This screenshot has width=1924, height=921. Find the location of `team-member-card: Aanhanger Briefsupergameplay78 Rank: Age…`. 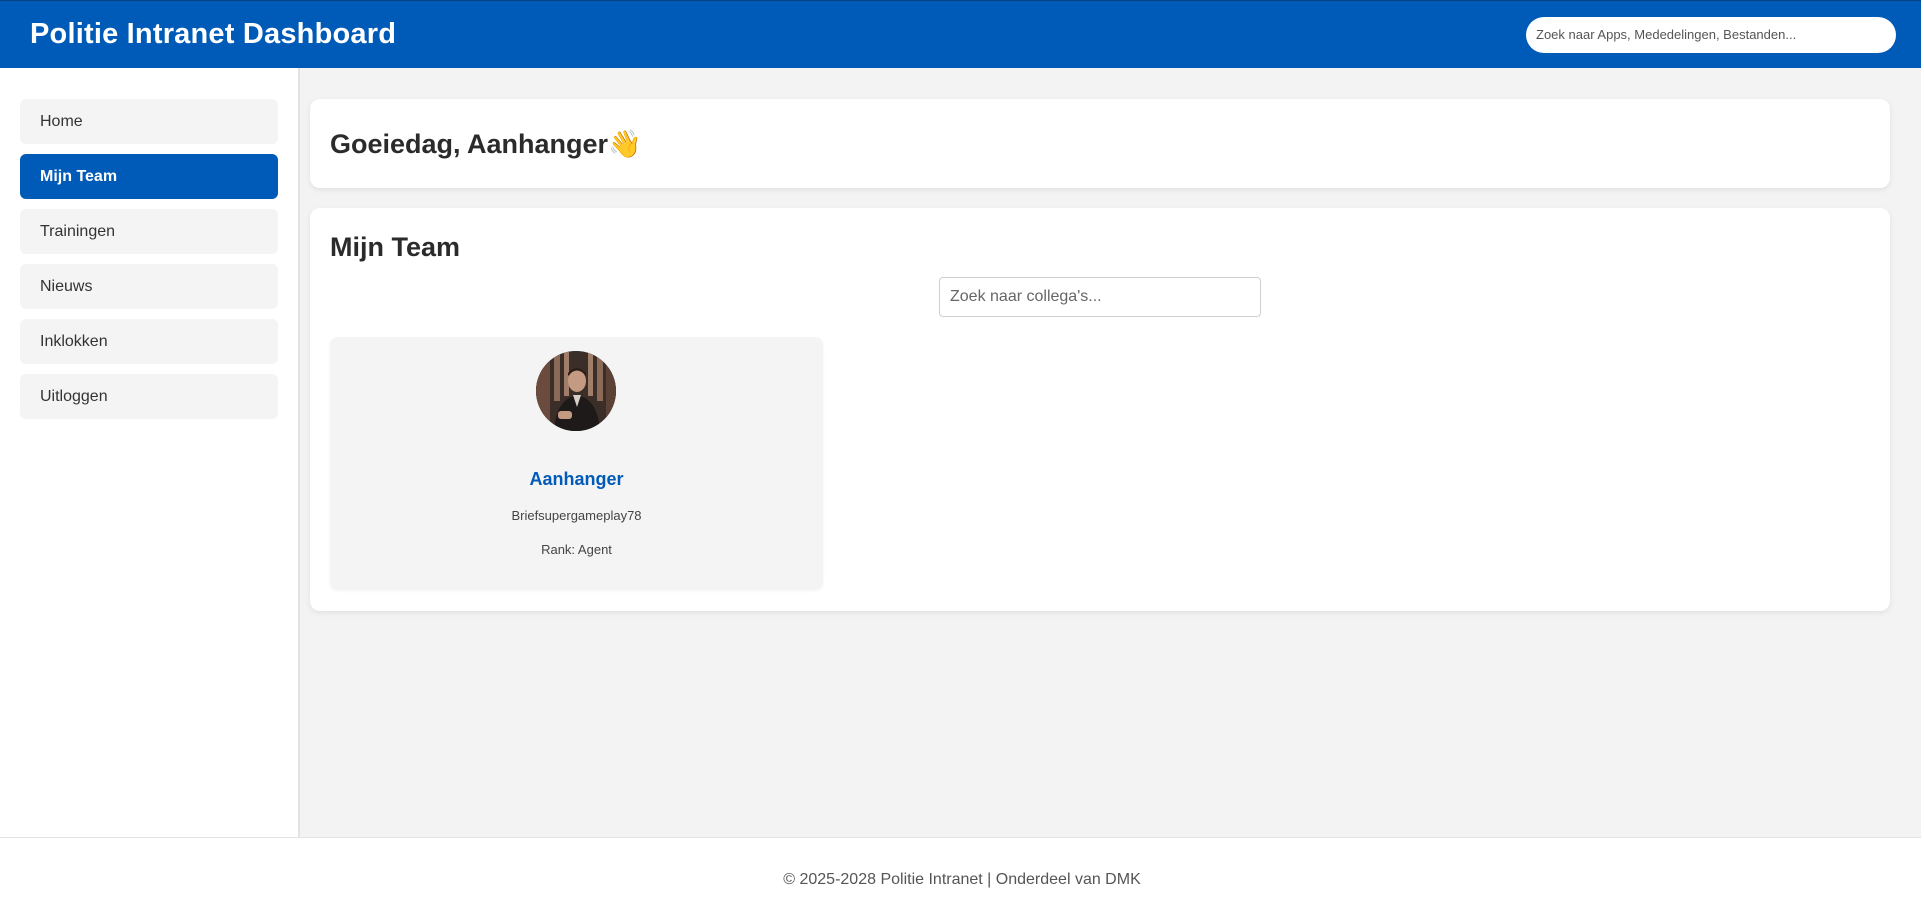

team-member-card: Aanhanger Briefsupergameplay78 Rank: Age… is located at coordinates (576, 463).